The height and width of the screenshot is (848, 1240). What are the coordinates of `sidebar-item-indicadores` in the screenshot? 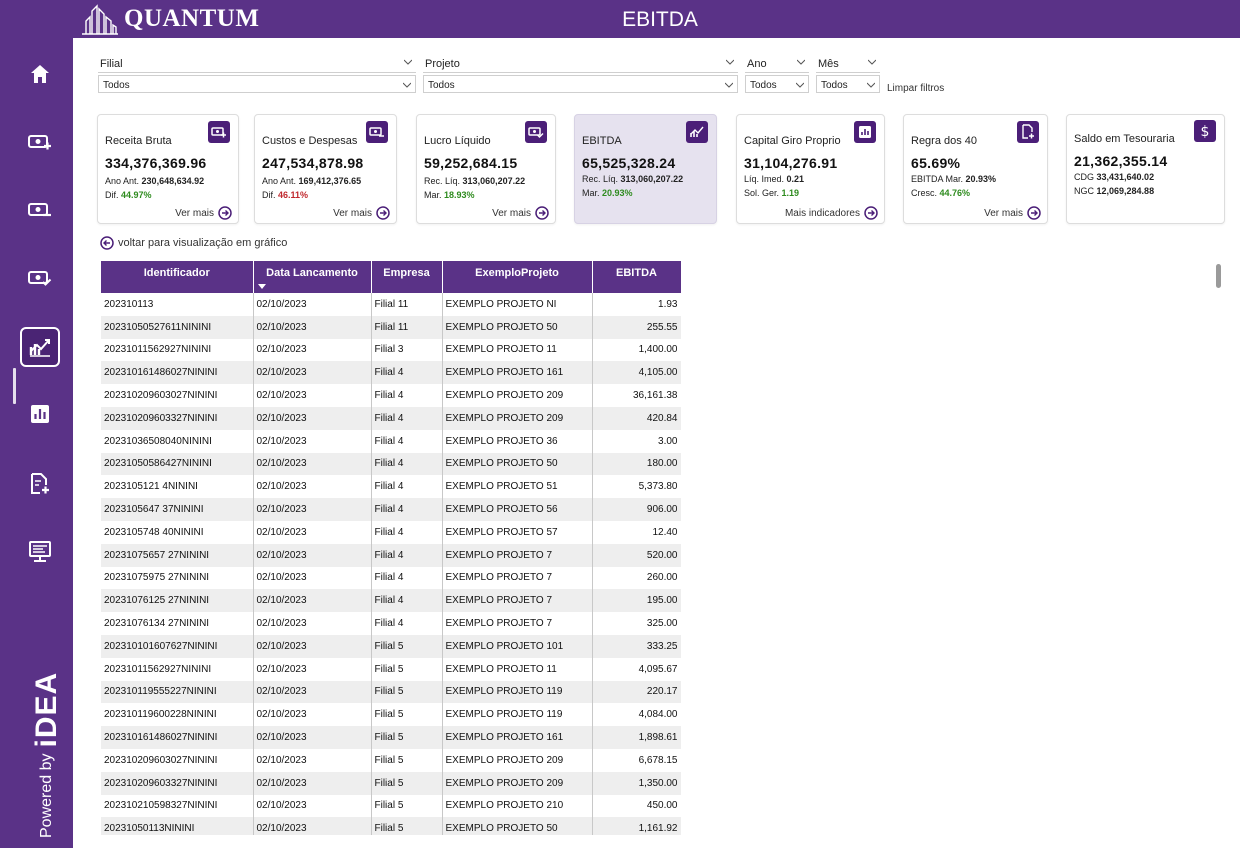 It's located at (40, 414).